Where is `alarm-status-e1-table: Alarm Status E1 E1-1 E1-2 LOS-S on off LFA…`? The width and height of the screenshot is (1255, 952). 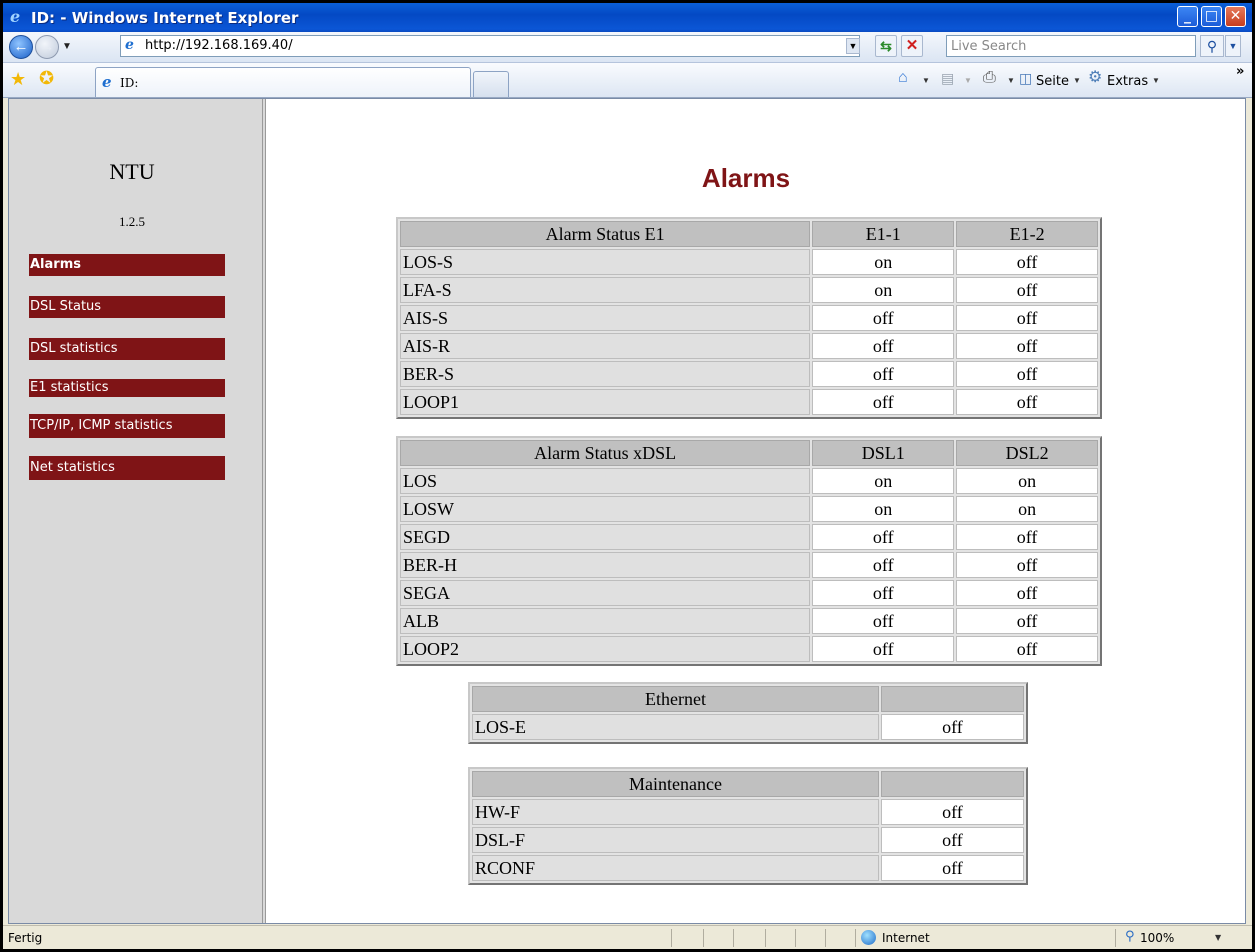 alarm-status-e1-table: Alarm Status E1 E1-1 E1-2 LOS-S on off LFA… is located at coordinates (749, 318).